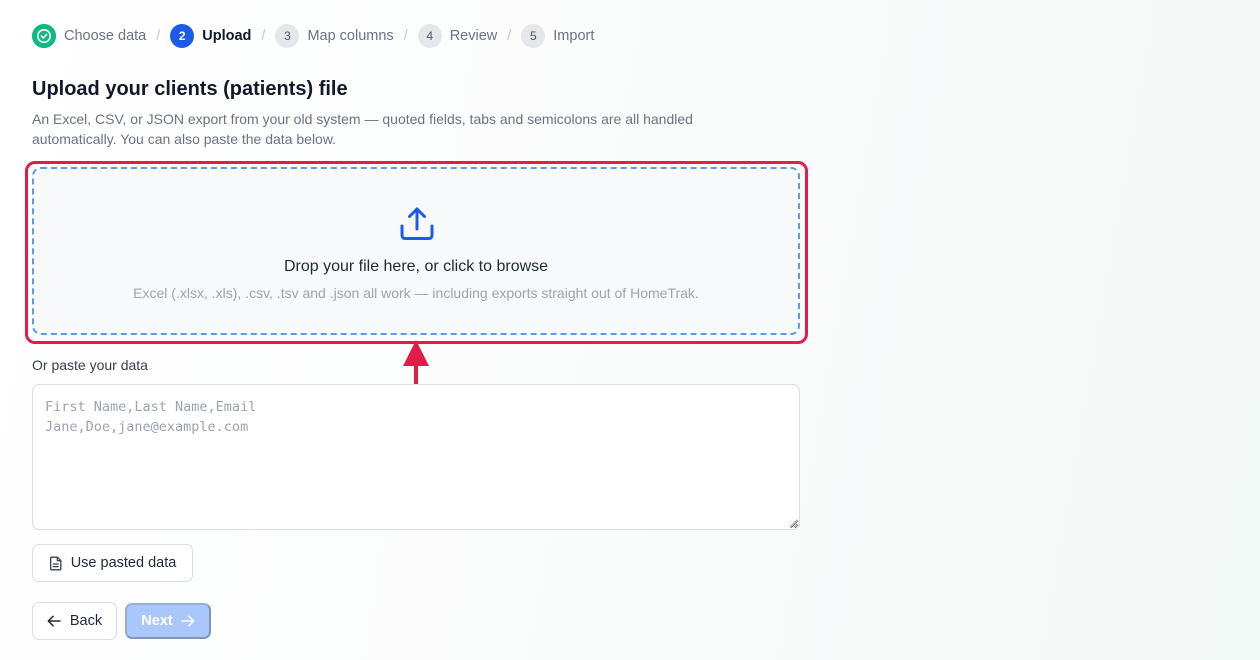 Image resolution: width=1260 pixels, height=660 pixels. Describe the element at coordinates (105, 36) in the screenshot. I see `step-label: Choose data` at that location.